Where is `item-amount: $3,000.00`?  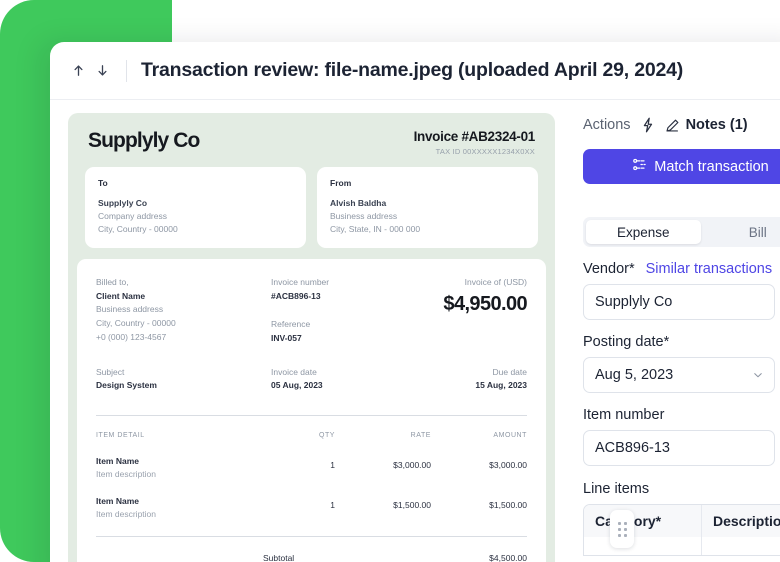
item-amount: $3,000.00 is located at coordinates (508, 464).